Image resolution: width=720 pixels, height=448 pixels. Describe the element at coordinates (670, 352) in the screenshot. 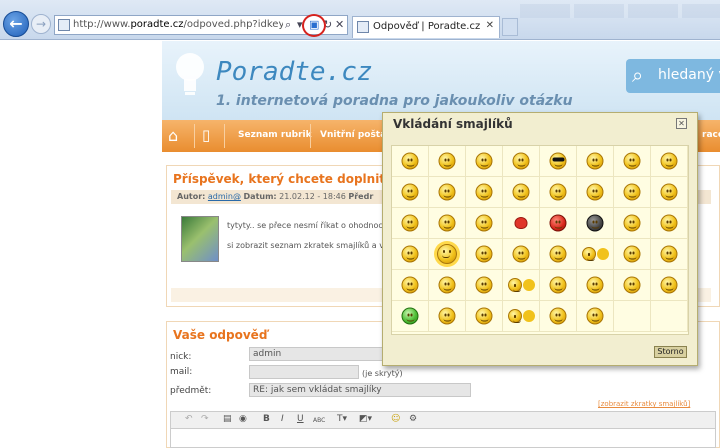

I see `storno-button: Storno` at that location.